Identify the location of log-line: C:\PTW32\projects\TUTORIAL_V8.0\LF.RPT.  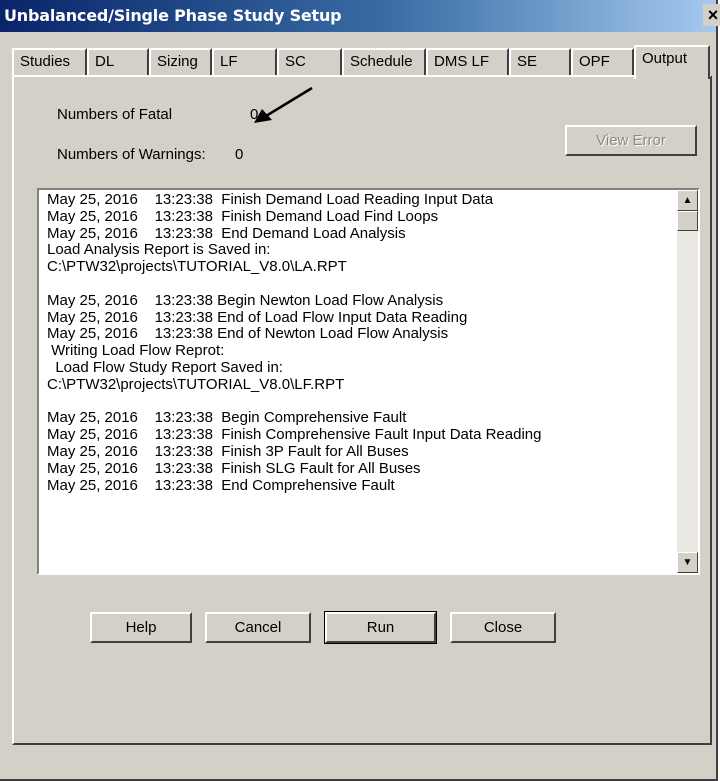
(196, 384).